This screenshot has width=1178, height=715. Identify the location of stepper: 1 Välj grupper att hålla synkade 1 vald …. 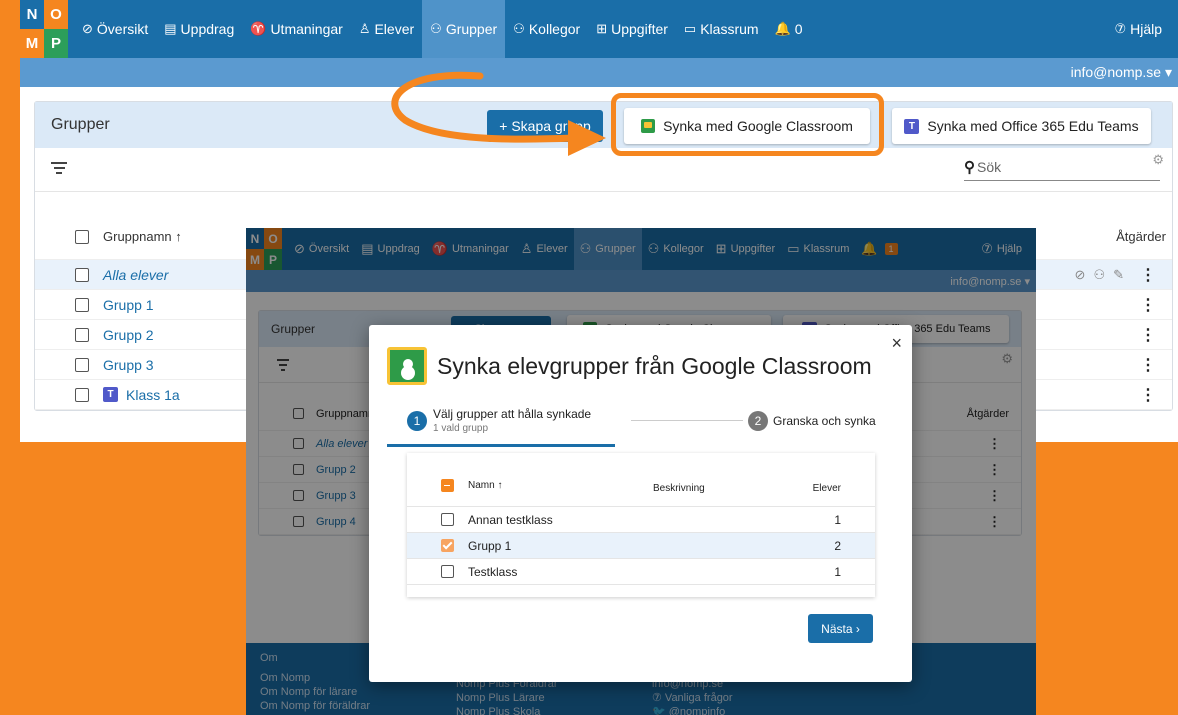
(642, 427).